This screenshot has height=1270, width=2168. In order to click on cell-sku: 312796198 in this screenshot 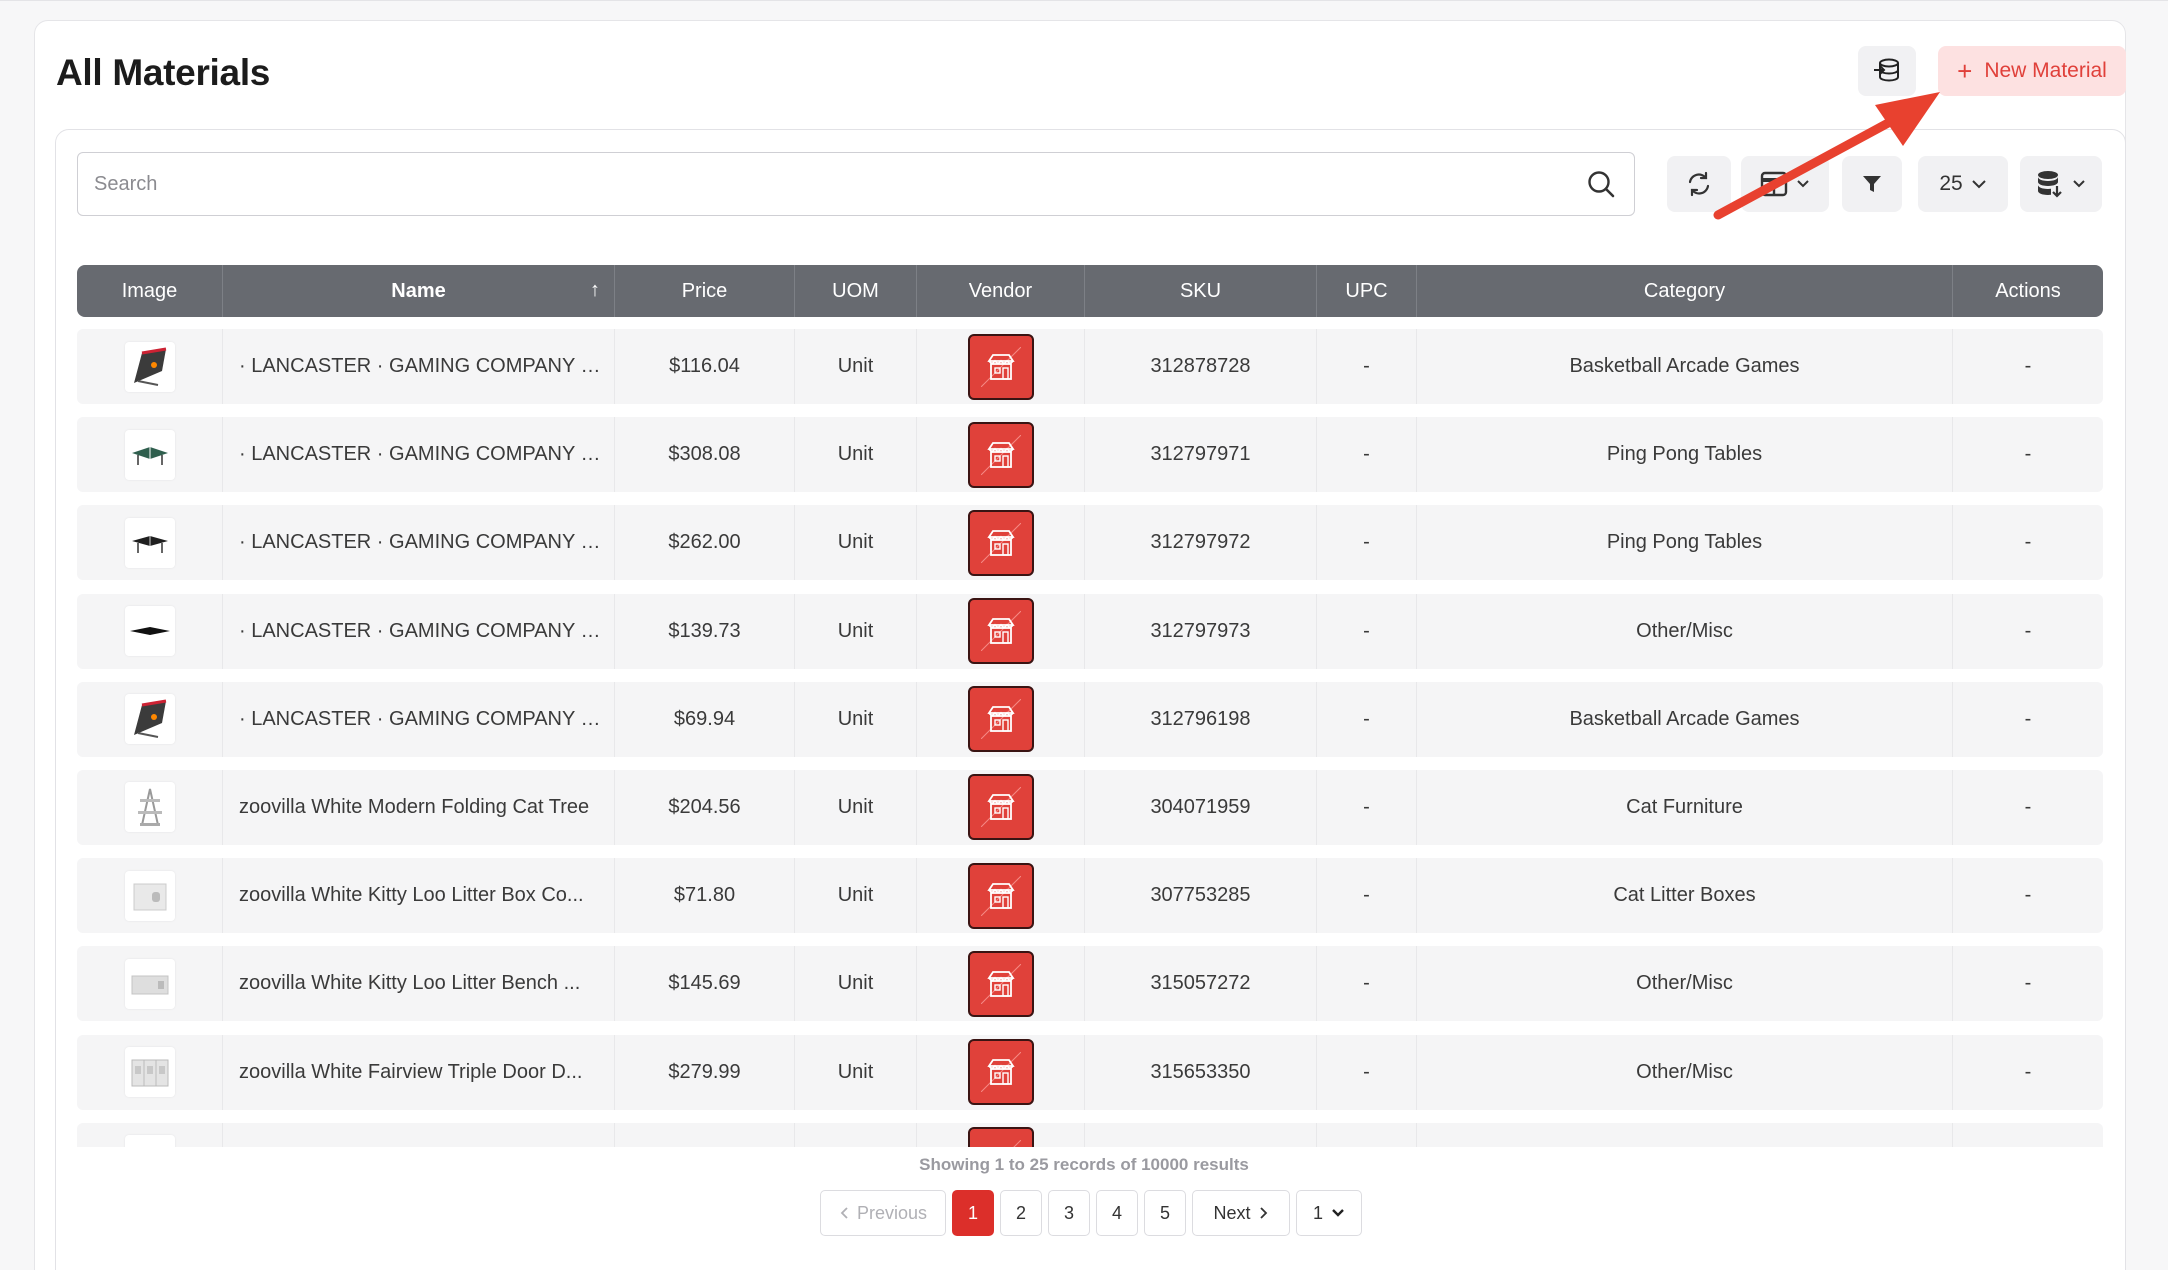, I will do `click(1201, 719)`.